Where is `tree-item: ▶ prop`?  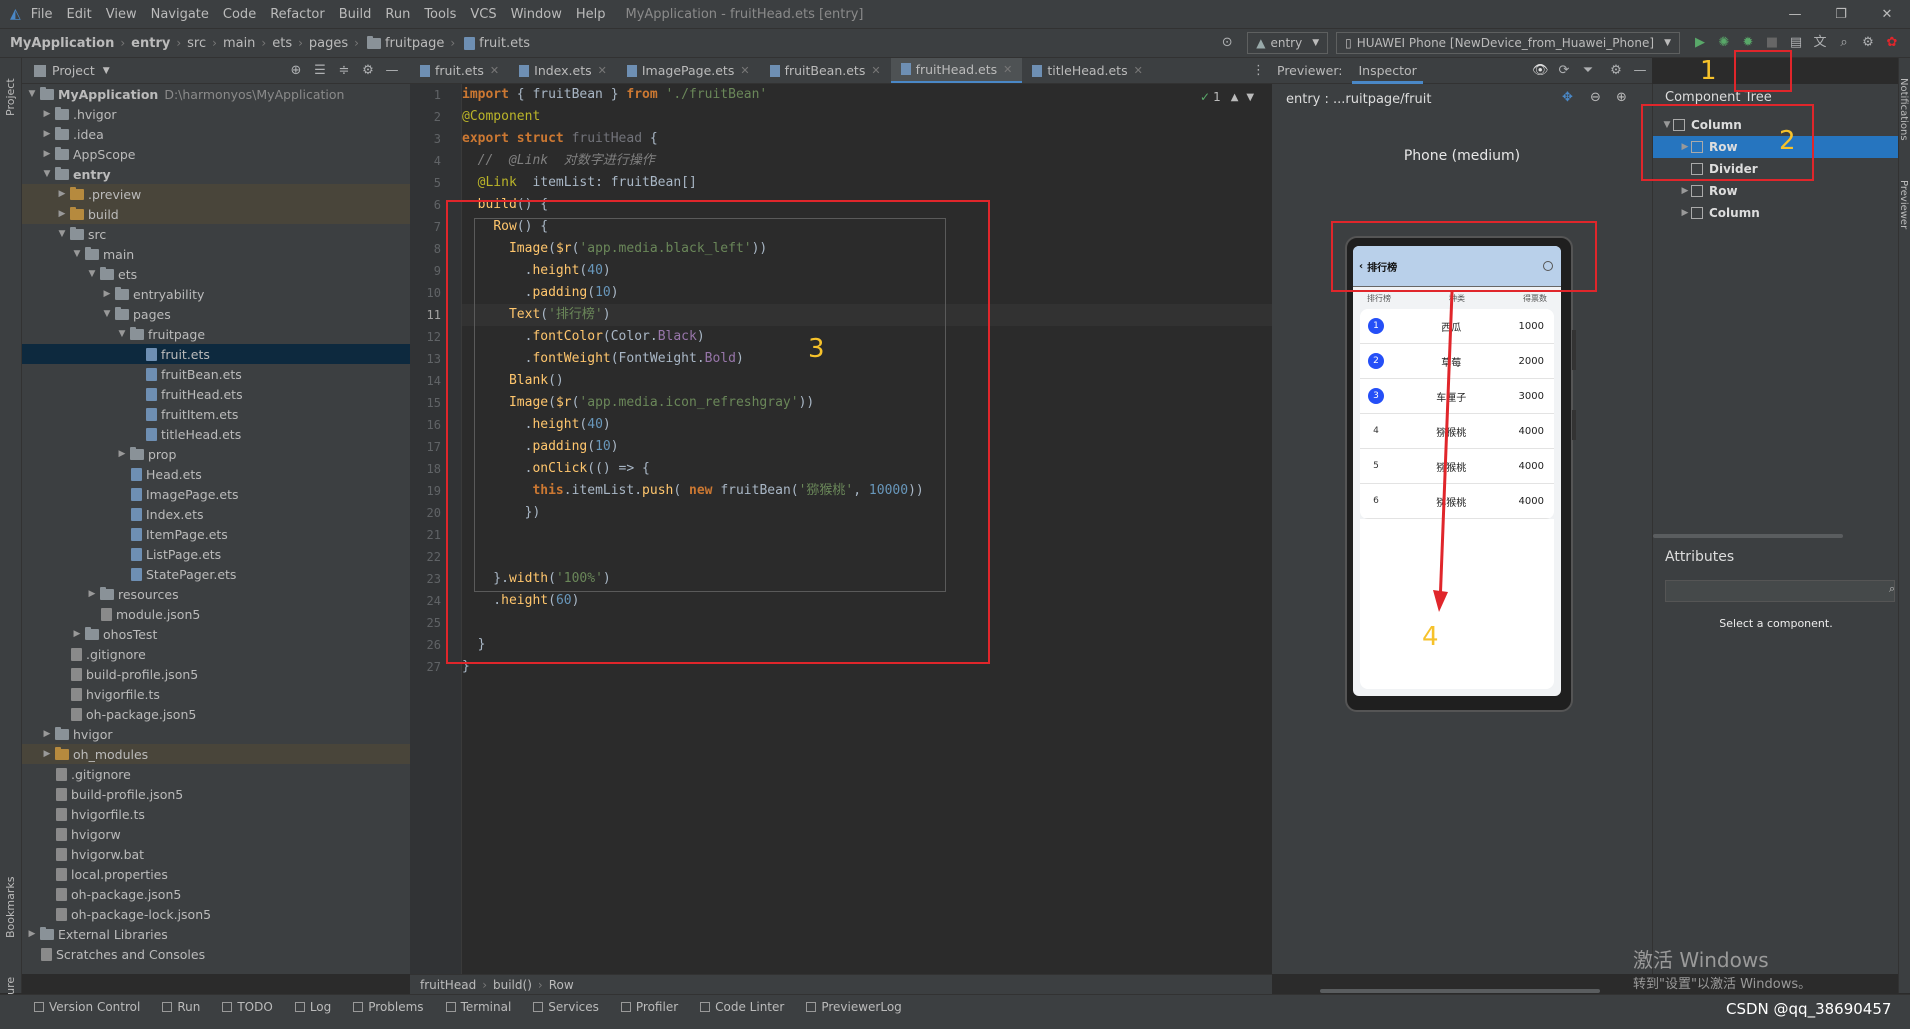 tree-item: ▶ prop is located at coordinates (216, 454).